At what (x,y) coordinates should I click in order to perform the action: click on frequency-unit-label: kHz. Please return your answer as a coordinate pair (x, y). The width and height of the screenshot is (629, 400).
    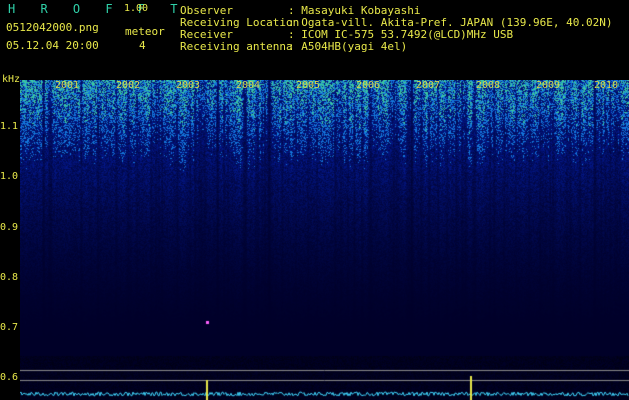
    Looking at the image, I should click on (11, 79).